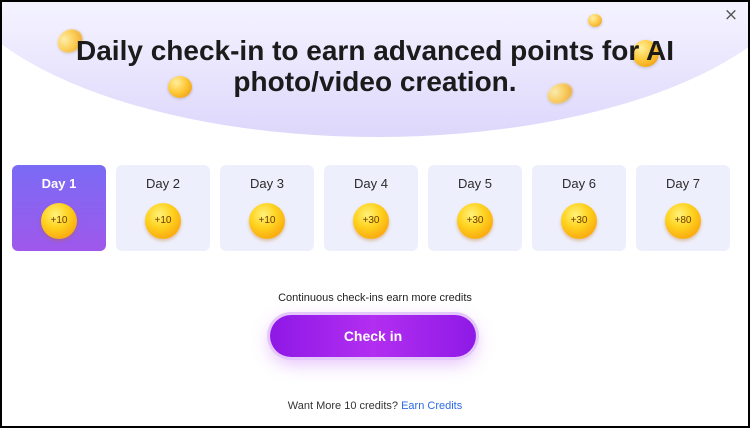 This screenshot has width=750, height=428. Describe the element at coordinates (59, 183) in the screenshot. I see `day-label: Day 1` at that location.